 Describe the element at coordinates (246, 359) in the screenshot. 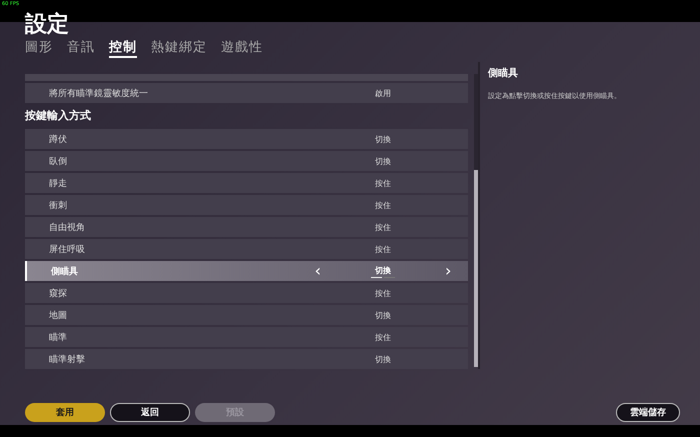

I see `setting-row: 瞄準射擊 切換` at that location.